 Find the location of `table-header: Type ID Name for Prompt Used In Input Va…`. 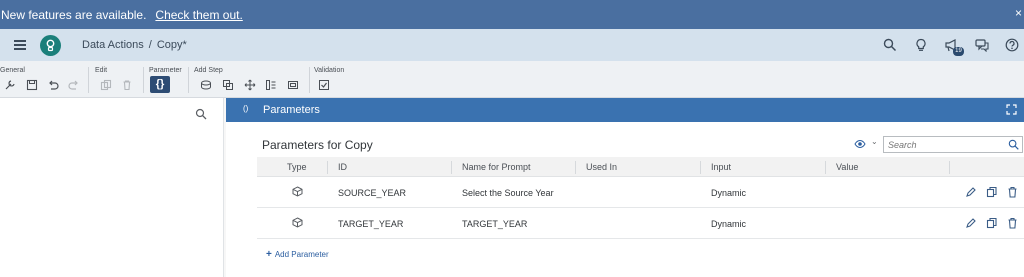

table-header: Type ID Name for Prompt Used In Input Va… is located at coordinates (640, 167).